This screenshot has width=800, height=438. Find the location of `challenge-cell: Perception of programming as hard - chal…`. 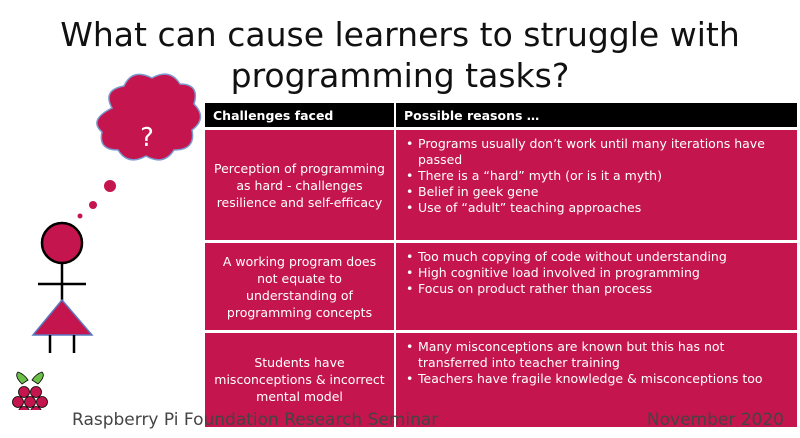

challenge-cell: Perception of programming as hard - chal… is located at coordinates (300, 184).